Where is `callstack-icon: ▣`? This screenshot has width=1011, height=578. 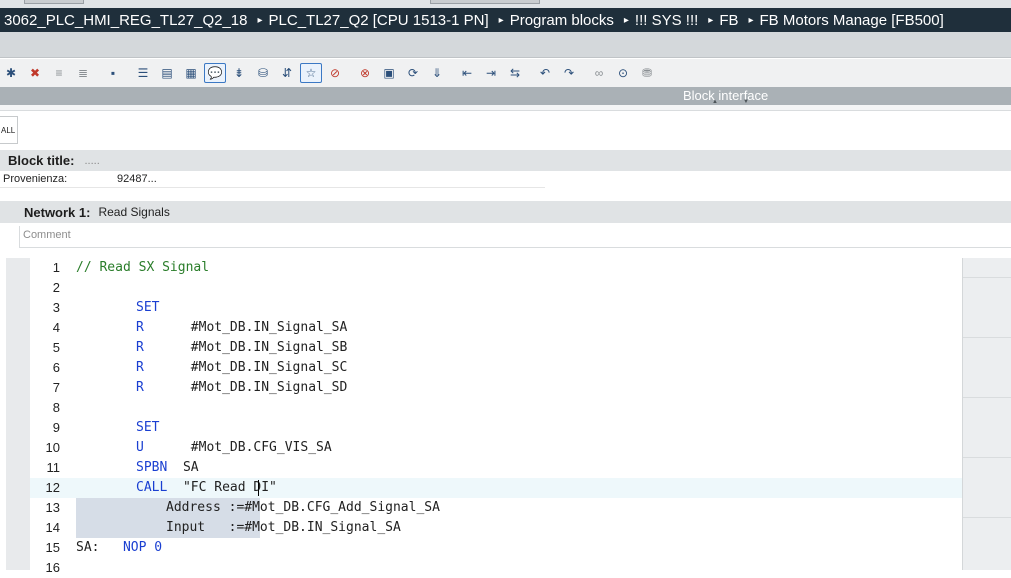 callstack-icon: ▣ is located at coordinates (389, 73).